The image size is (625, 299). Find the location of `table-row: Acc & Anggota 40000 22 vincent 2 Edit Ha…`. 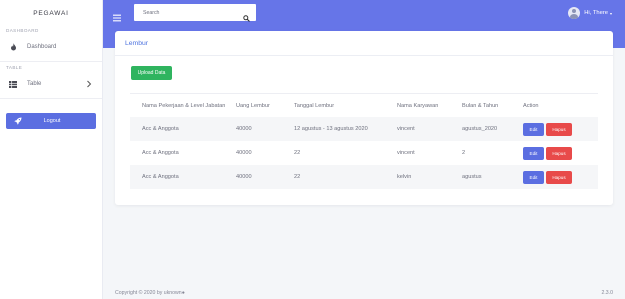

table-row: Acc & Anggota 40000 22 vincent 2 Edit Ha… is located at coordinates (364, 153).